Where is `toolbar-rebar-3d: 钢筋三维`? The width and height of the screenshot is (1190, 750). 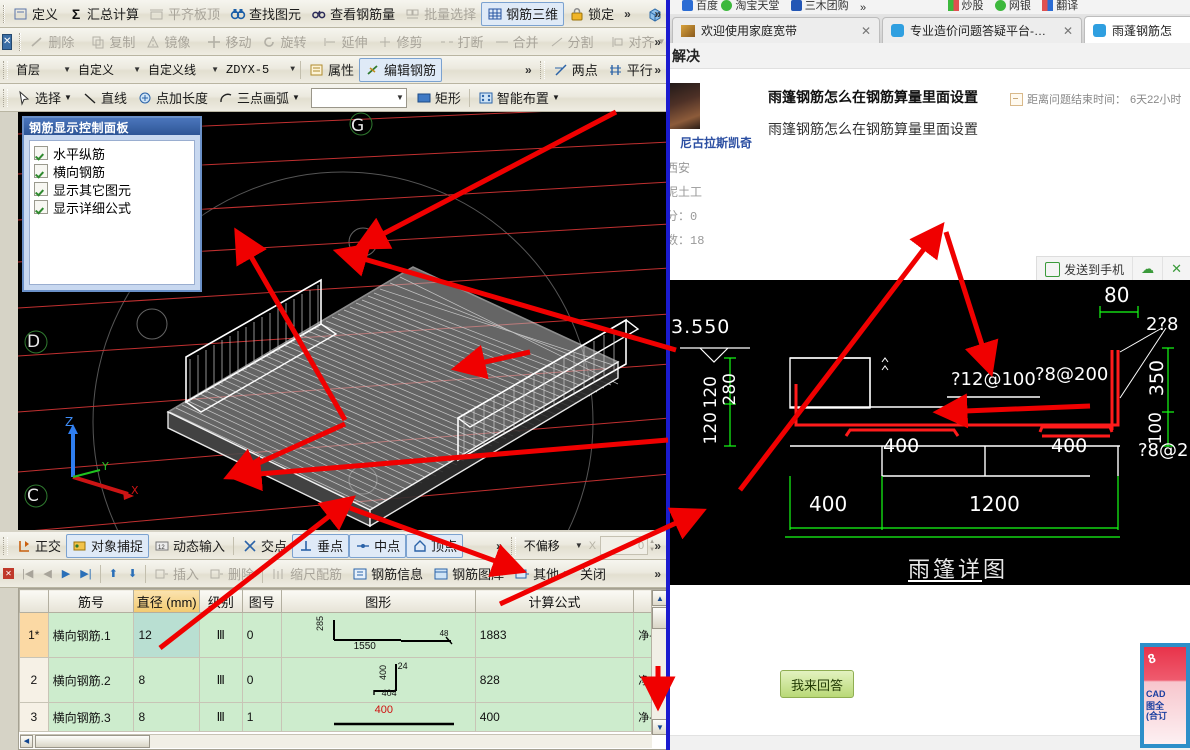 toolbar-rebar-3d: 钢筋三维 is located at coordinates (523, 13).